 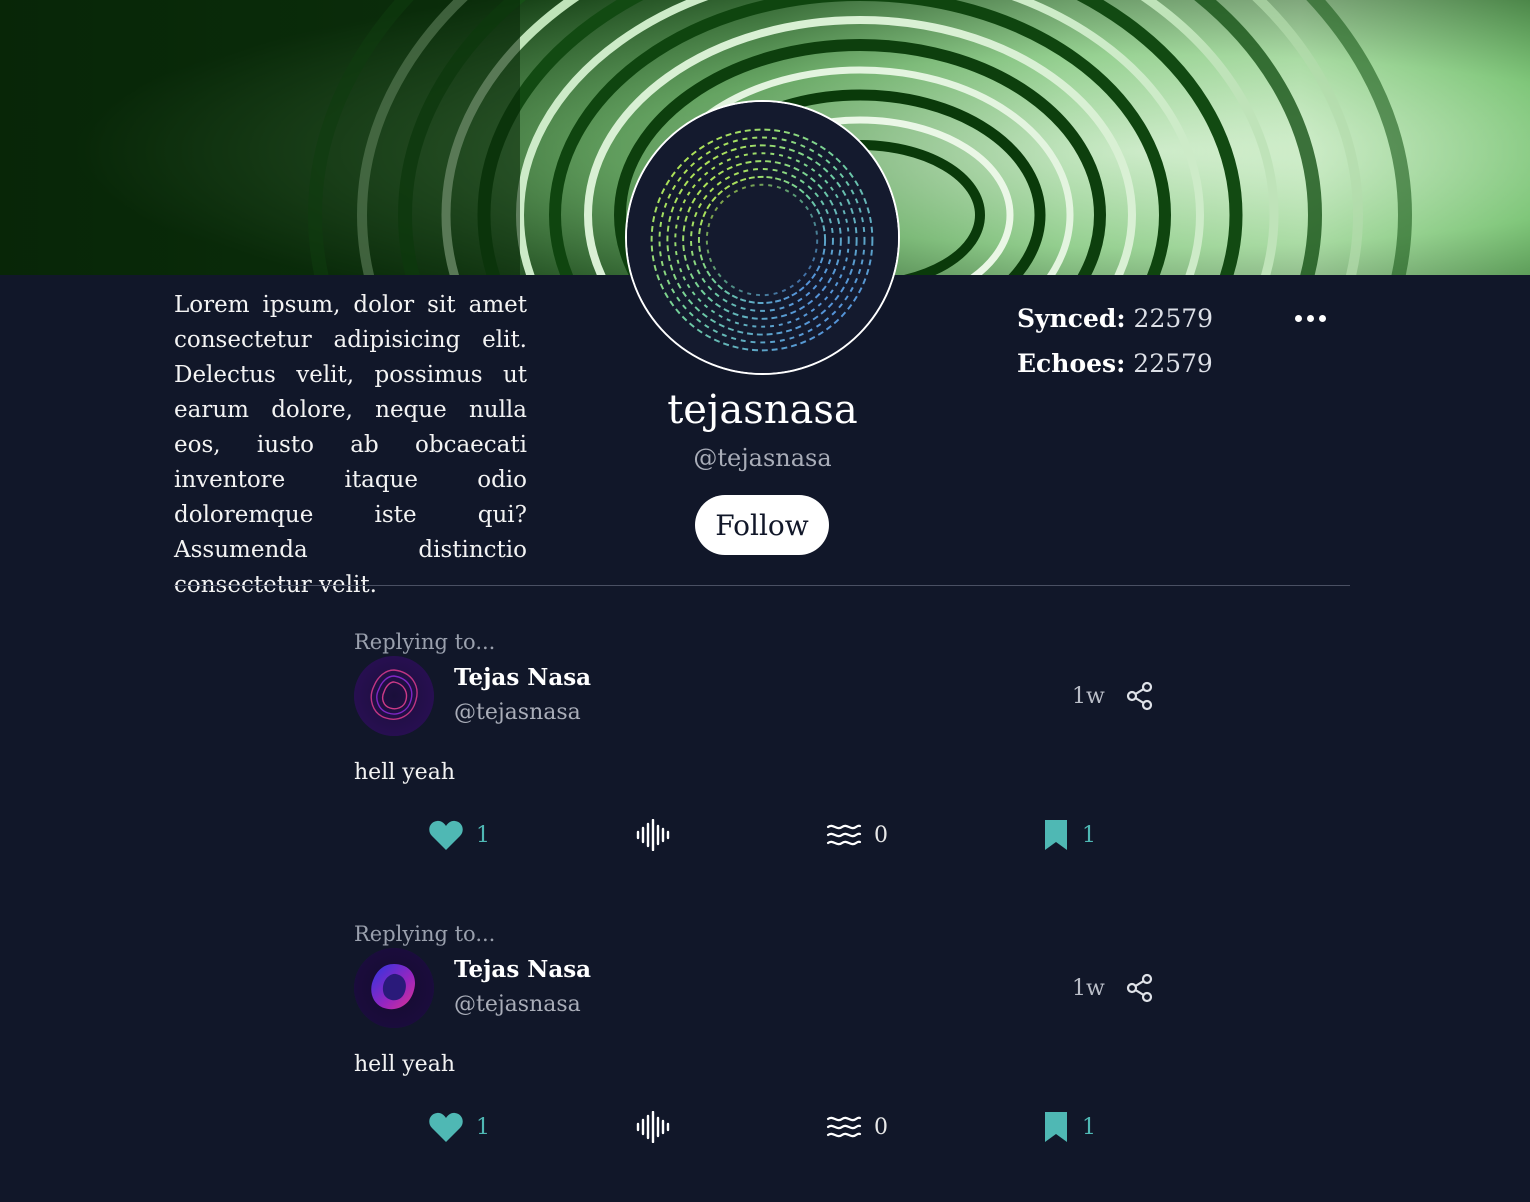 I want to click on follow-button: Follow, so click(x=762, y=525).